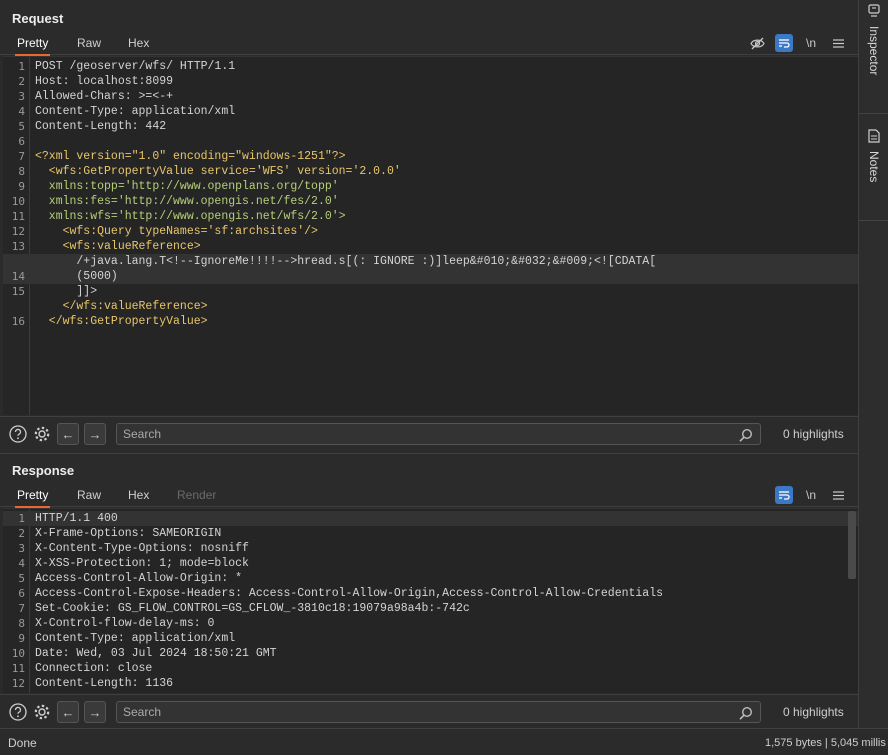  I want to click on response-tab-hex: Hex, so click(138, 495).